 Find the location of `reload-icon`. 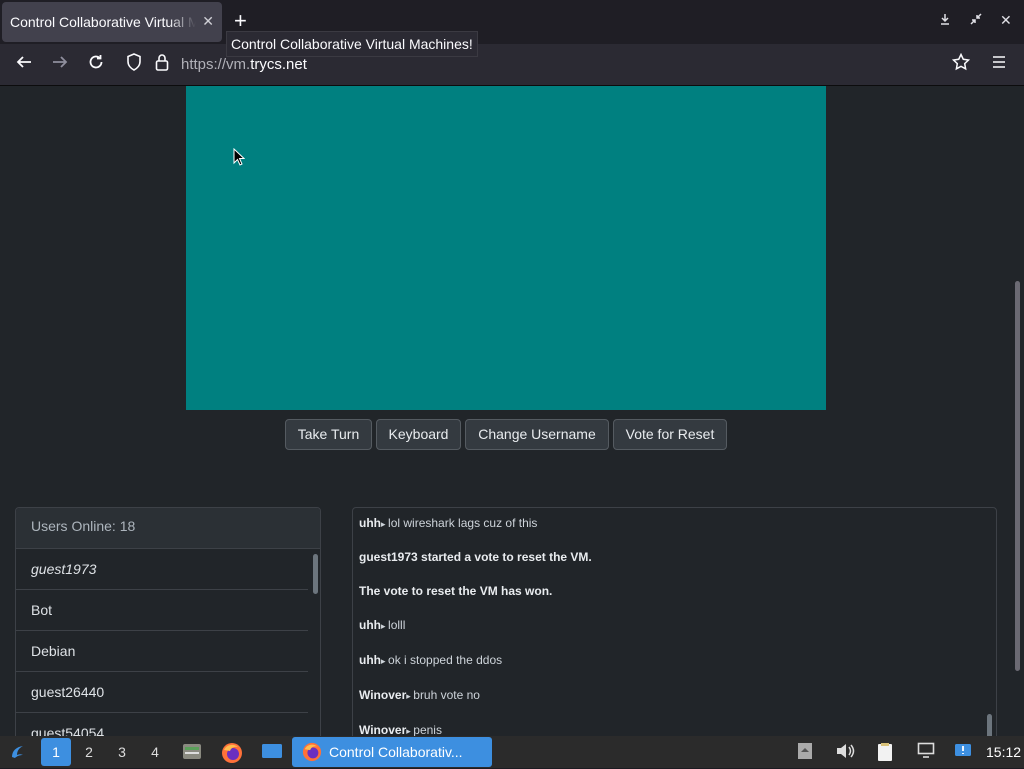

reload-icon is located at coordinates (96, 64).